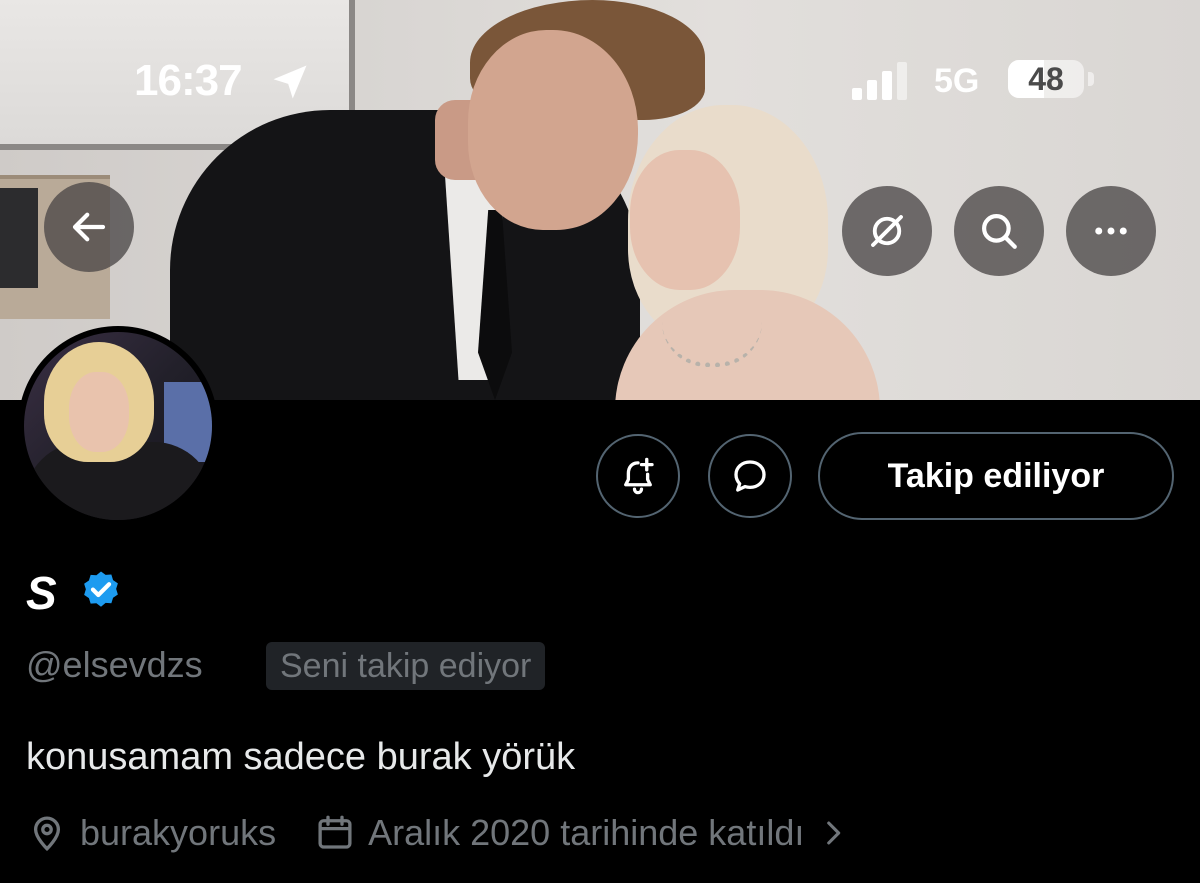 The width and height of the screenshot is (1200, 883). I want to click on joined-item: Aralık 2020 tarihinde katıldı, so click(582, 833).